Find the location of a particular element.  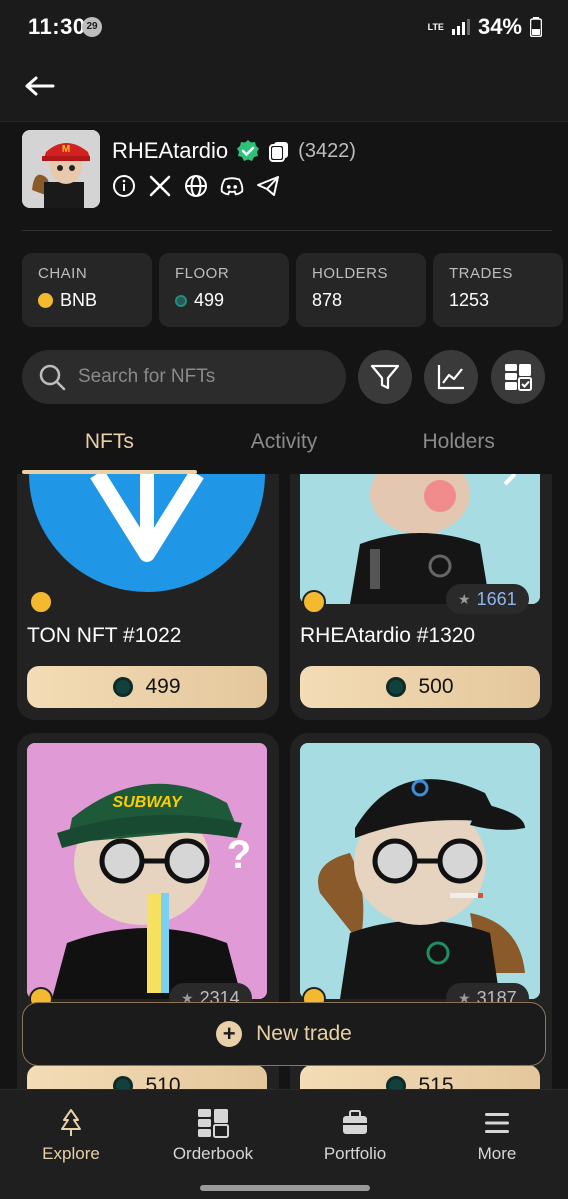

buy-price-button: 499 is located at coordinates (147, 687).